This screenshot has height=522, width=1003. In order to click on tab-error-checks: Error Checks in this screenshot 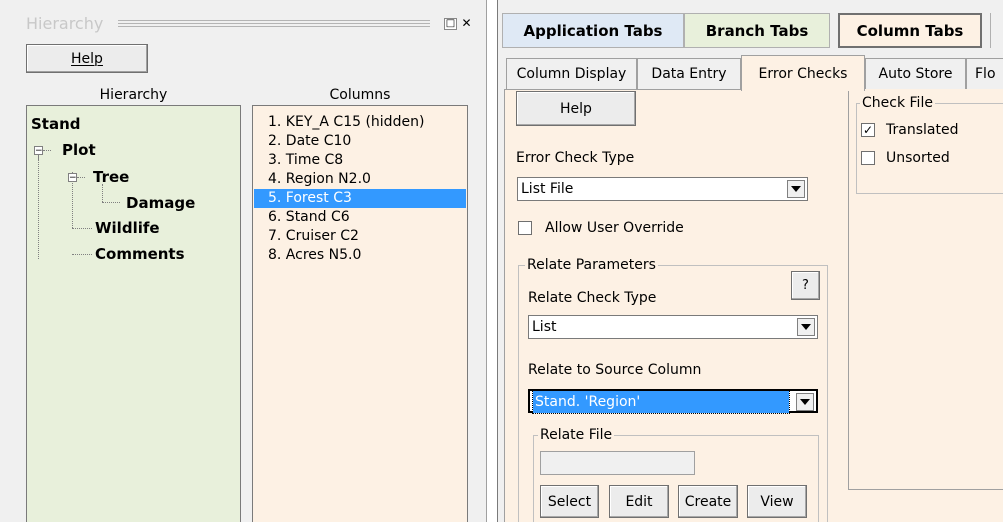, I will do `click(803, 73)`.